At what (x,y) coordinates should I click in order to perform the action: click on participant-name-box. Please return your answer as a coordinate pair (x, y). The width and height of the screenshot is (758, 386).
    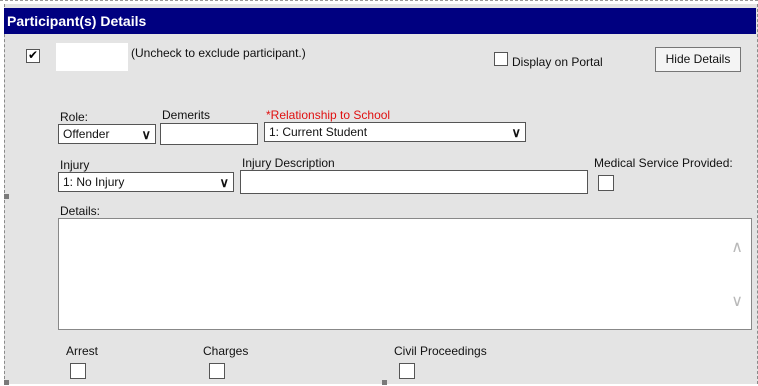
    Looking at the image, I should click on (92, 57).